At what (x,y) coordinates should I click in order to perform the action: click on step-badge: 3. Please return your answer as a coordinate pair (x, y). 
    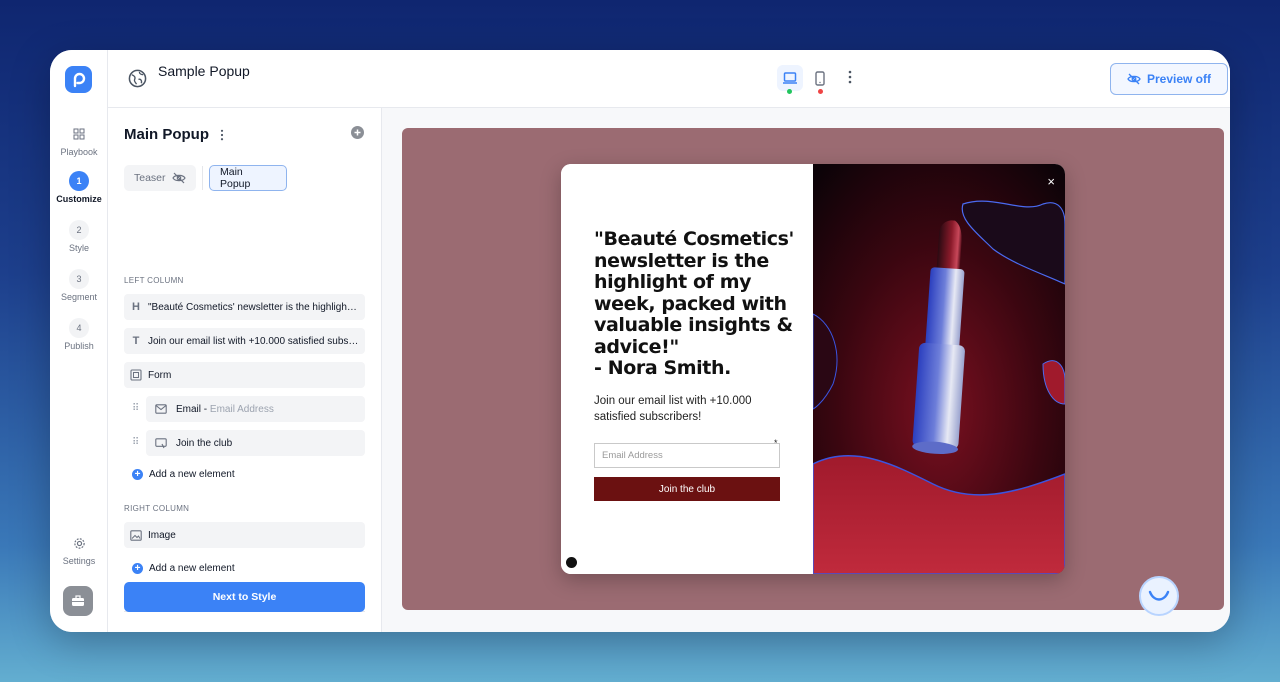
    Looking at the image, I should click on (79, 279).